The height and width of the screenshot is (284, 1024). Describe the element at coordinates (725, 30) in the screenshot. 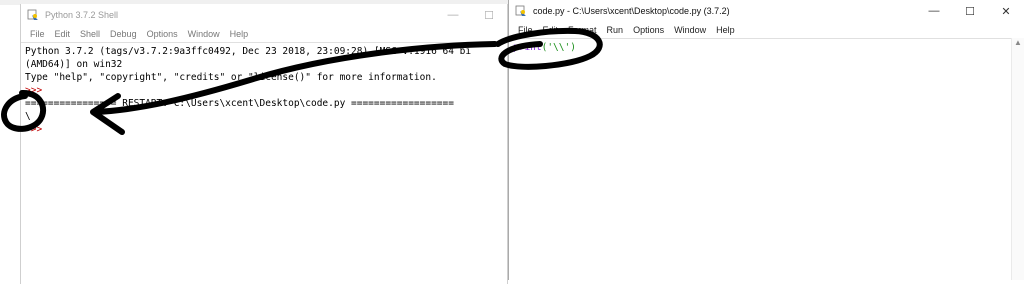

I see `editor-menu-help: Help` at that location.